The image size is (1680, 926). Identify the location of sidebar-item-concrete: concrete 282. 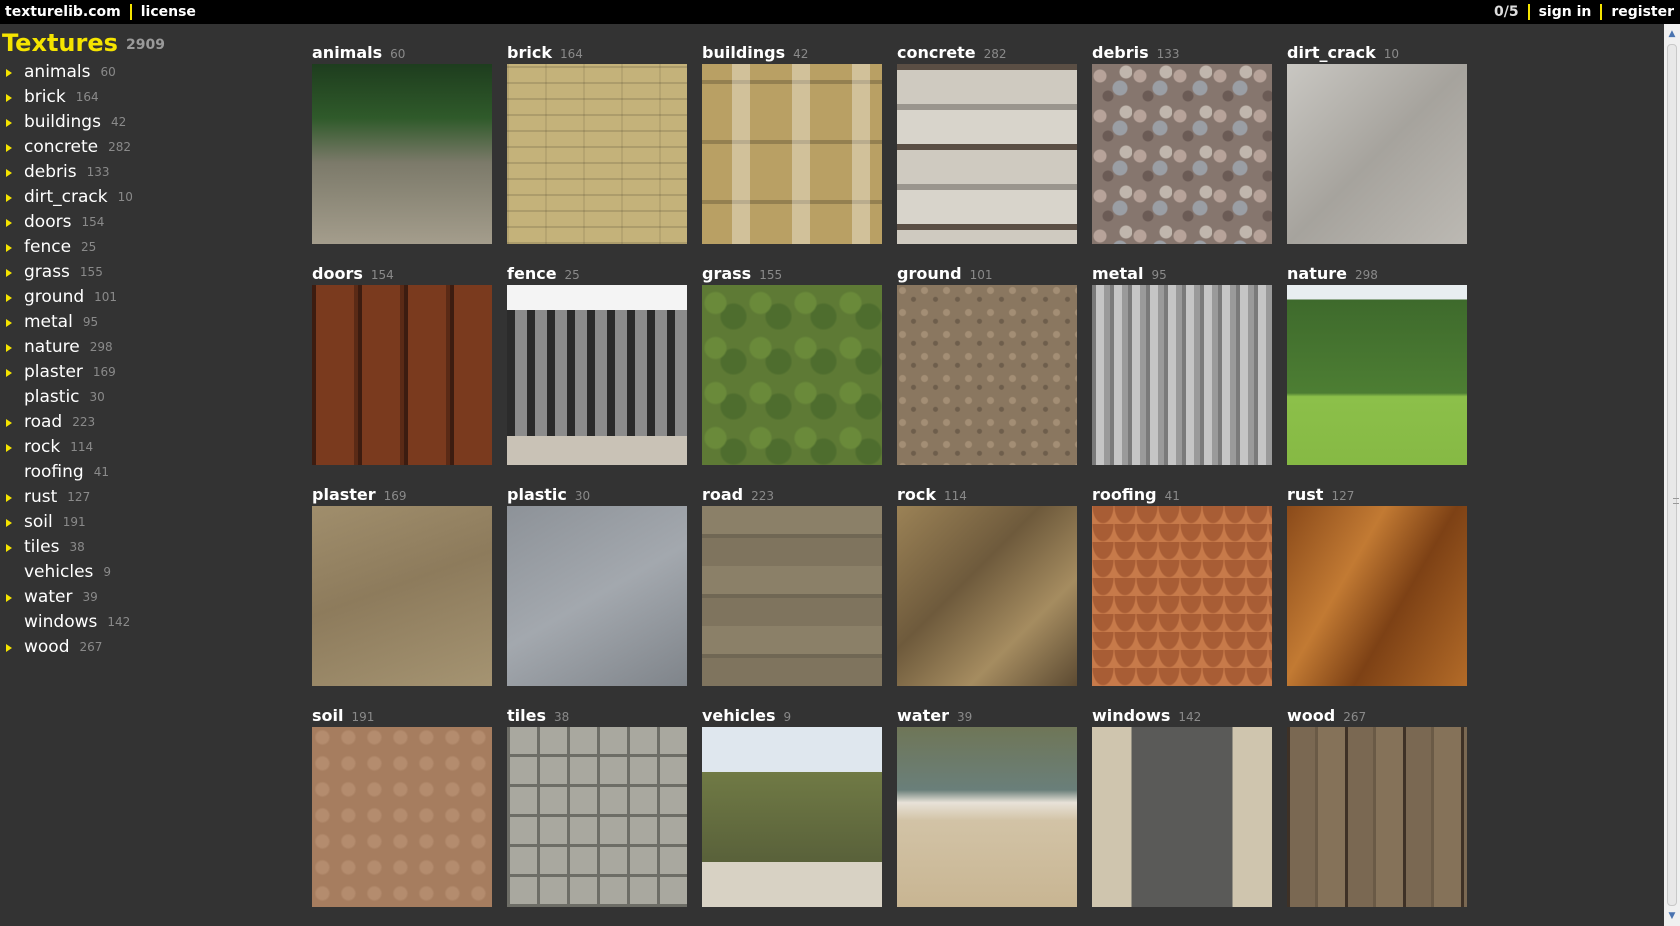
(150, 147).